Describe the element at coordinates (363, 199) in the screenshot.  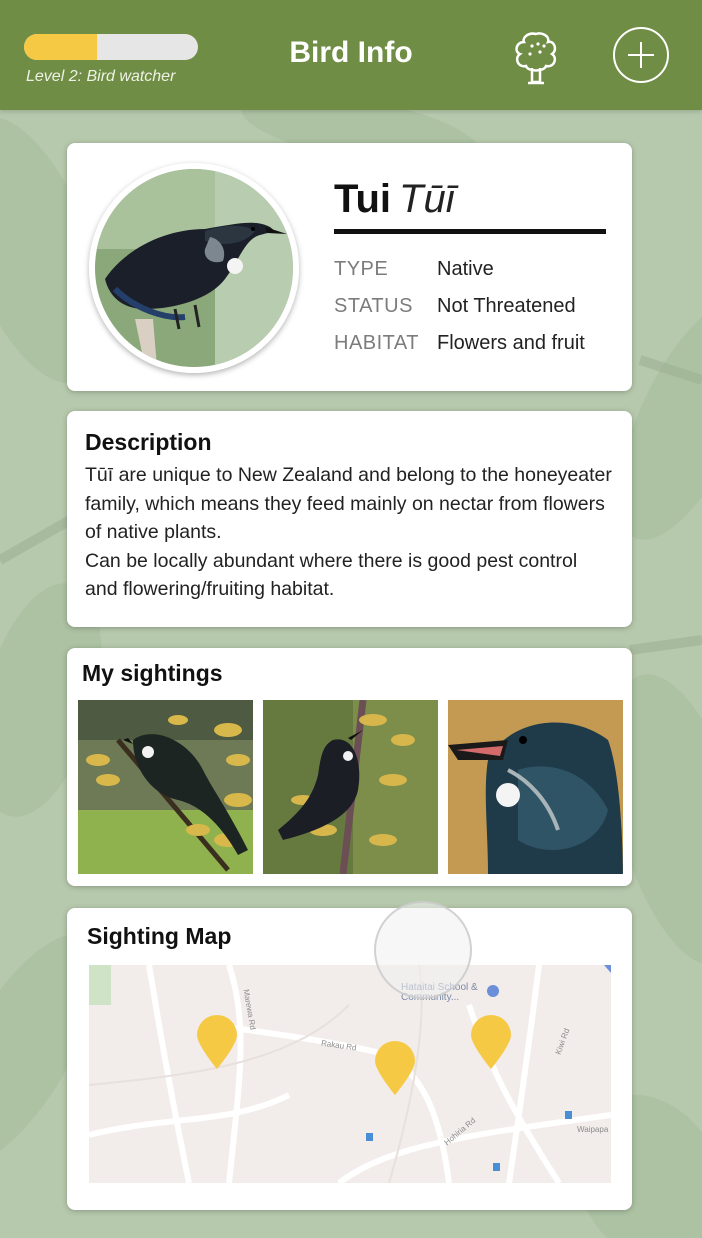
I see `bird-name: Tui` at that location.